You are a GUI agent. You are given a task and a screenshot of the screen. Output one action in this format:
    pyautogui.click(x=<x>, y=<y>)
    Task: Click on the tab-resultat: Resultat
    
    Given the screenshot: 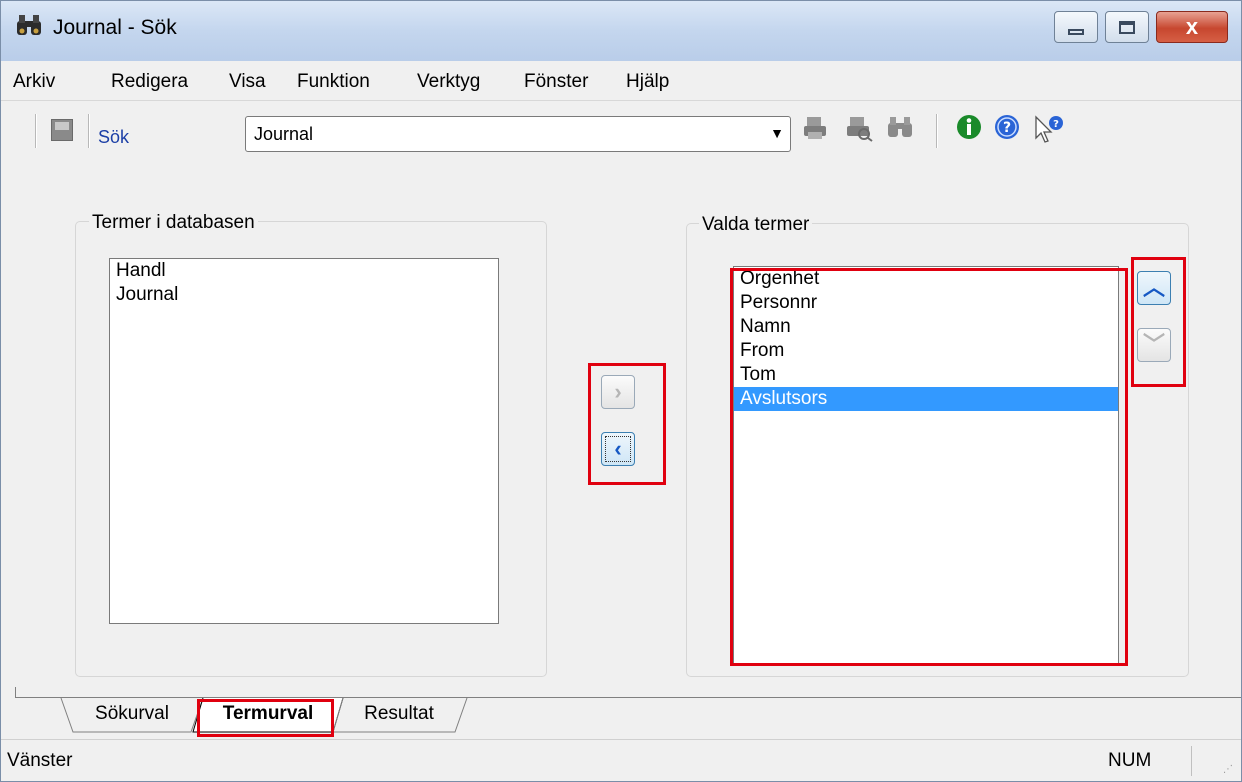 What is the action you would take?
    pyautogui.click(x=399, y=715)
    